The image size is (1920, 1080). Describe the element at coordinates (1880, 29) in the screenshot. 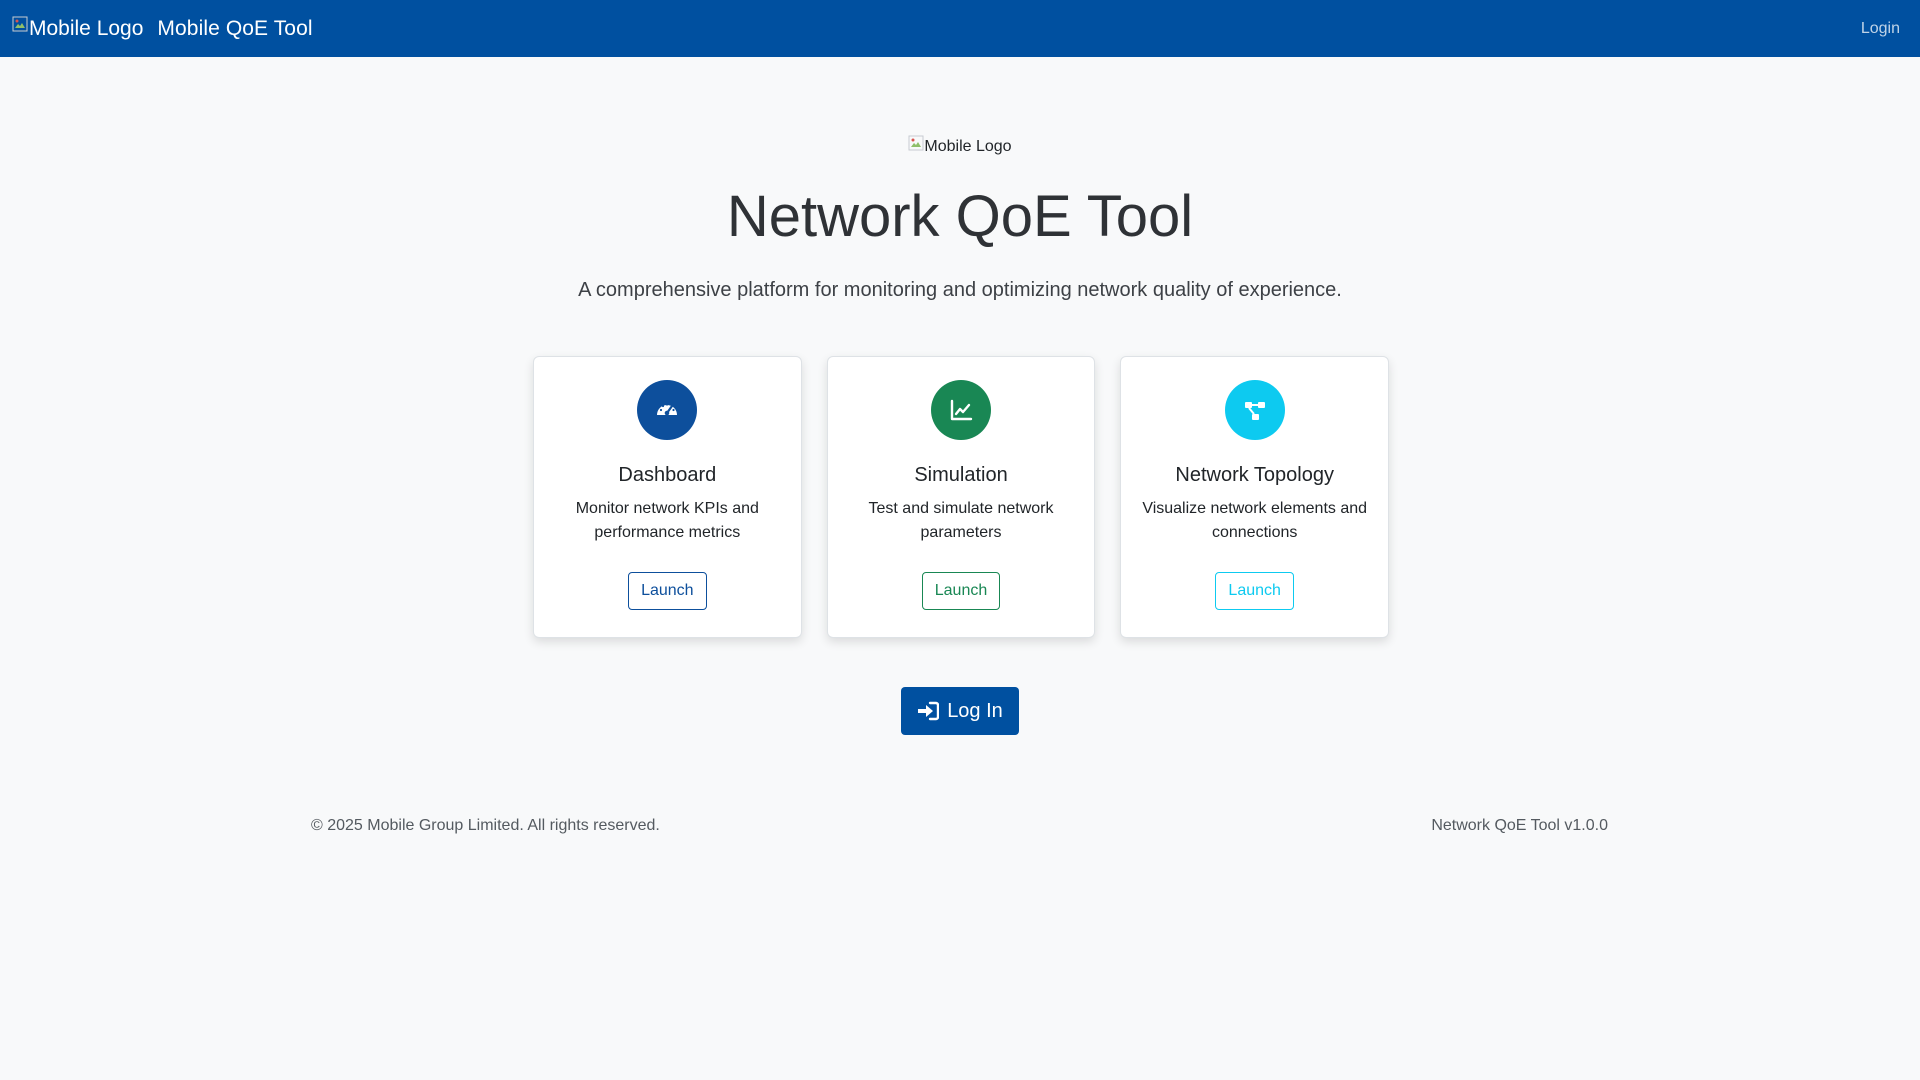

I see `nav-login-link: Login` at that location.